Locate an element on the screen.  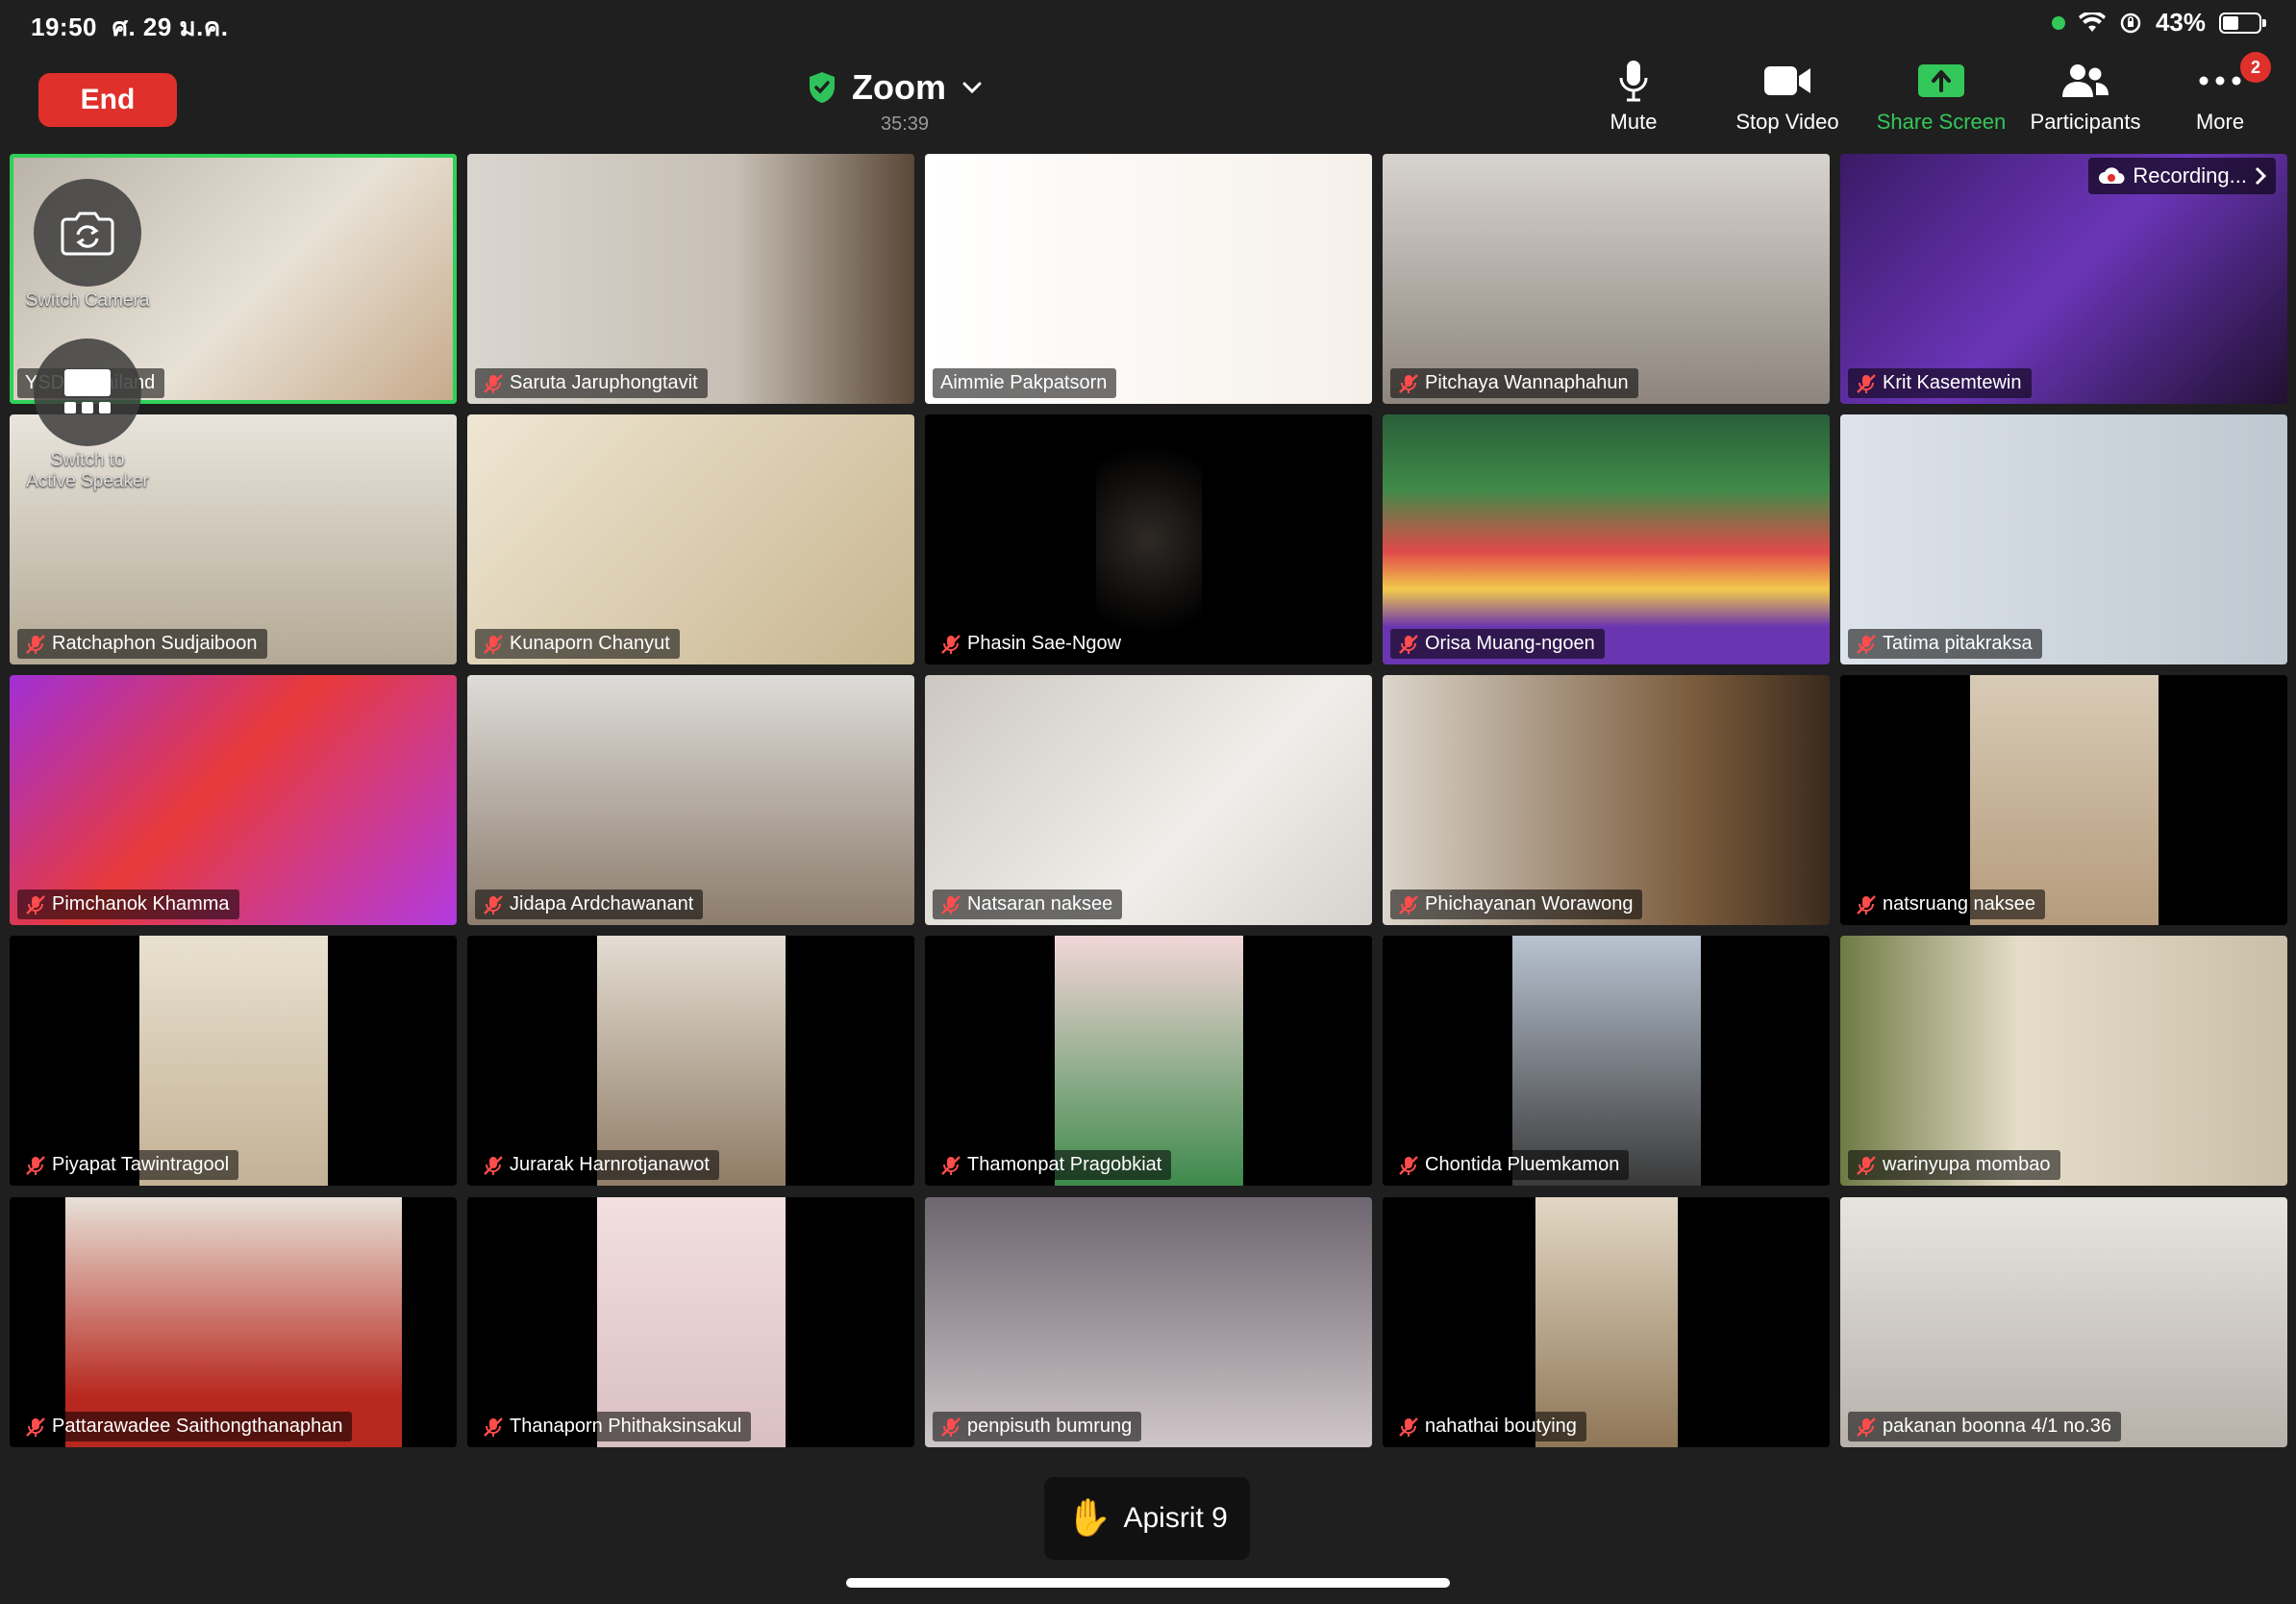
home-indicator is located at coordinates (1148, 1583).